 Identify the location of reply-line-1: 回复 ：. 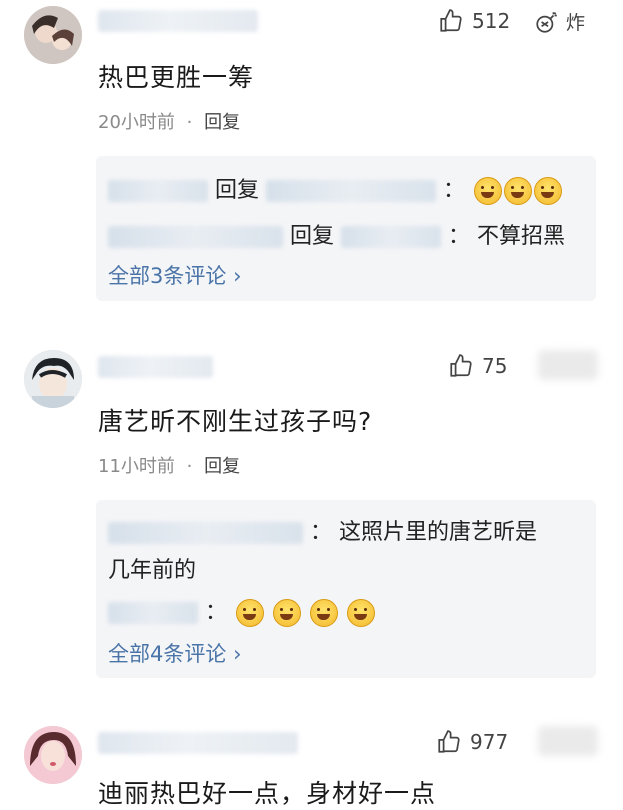
(335, 188).